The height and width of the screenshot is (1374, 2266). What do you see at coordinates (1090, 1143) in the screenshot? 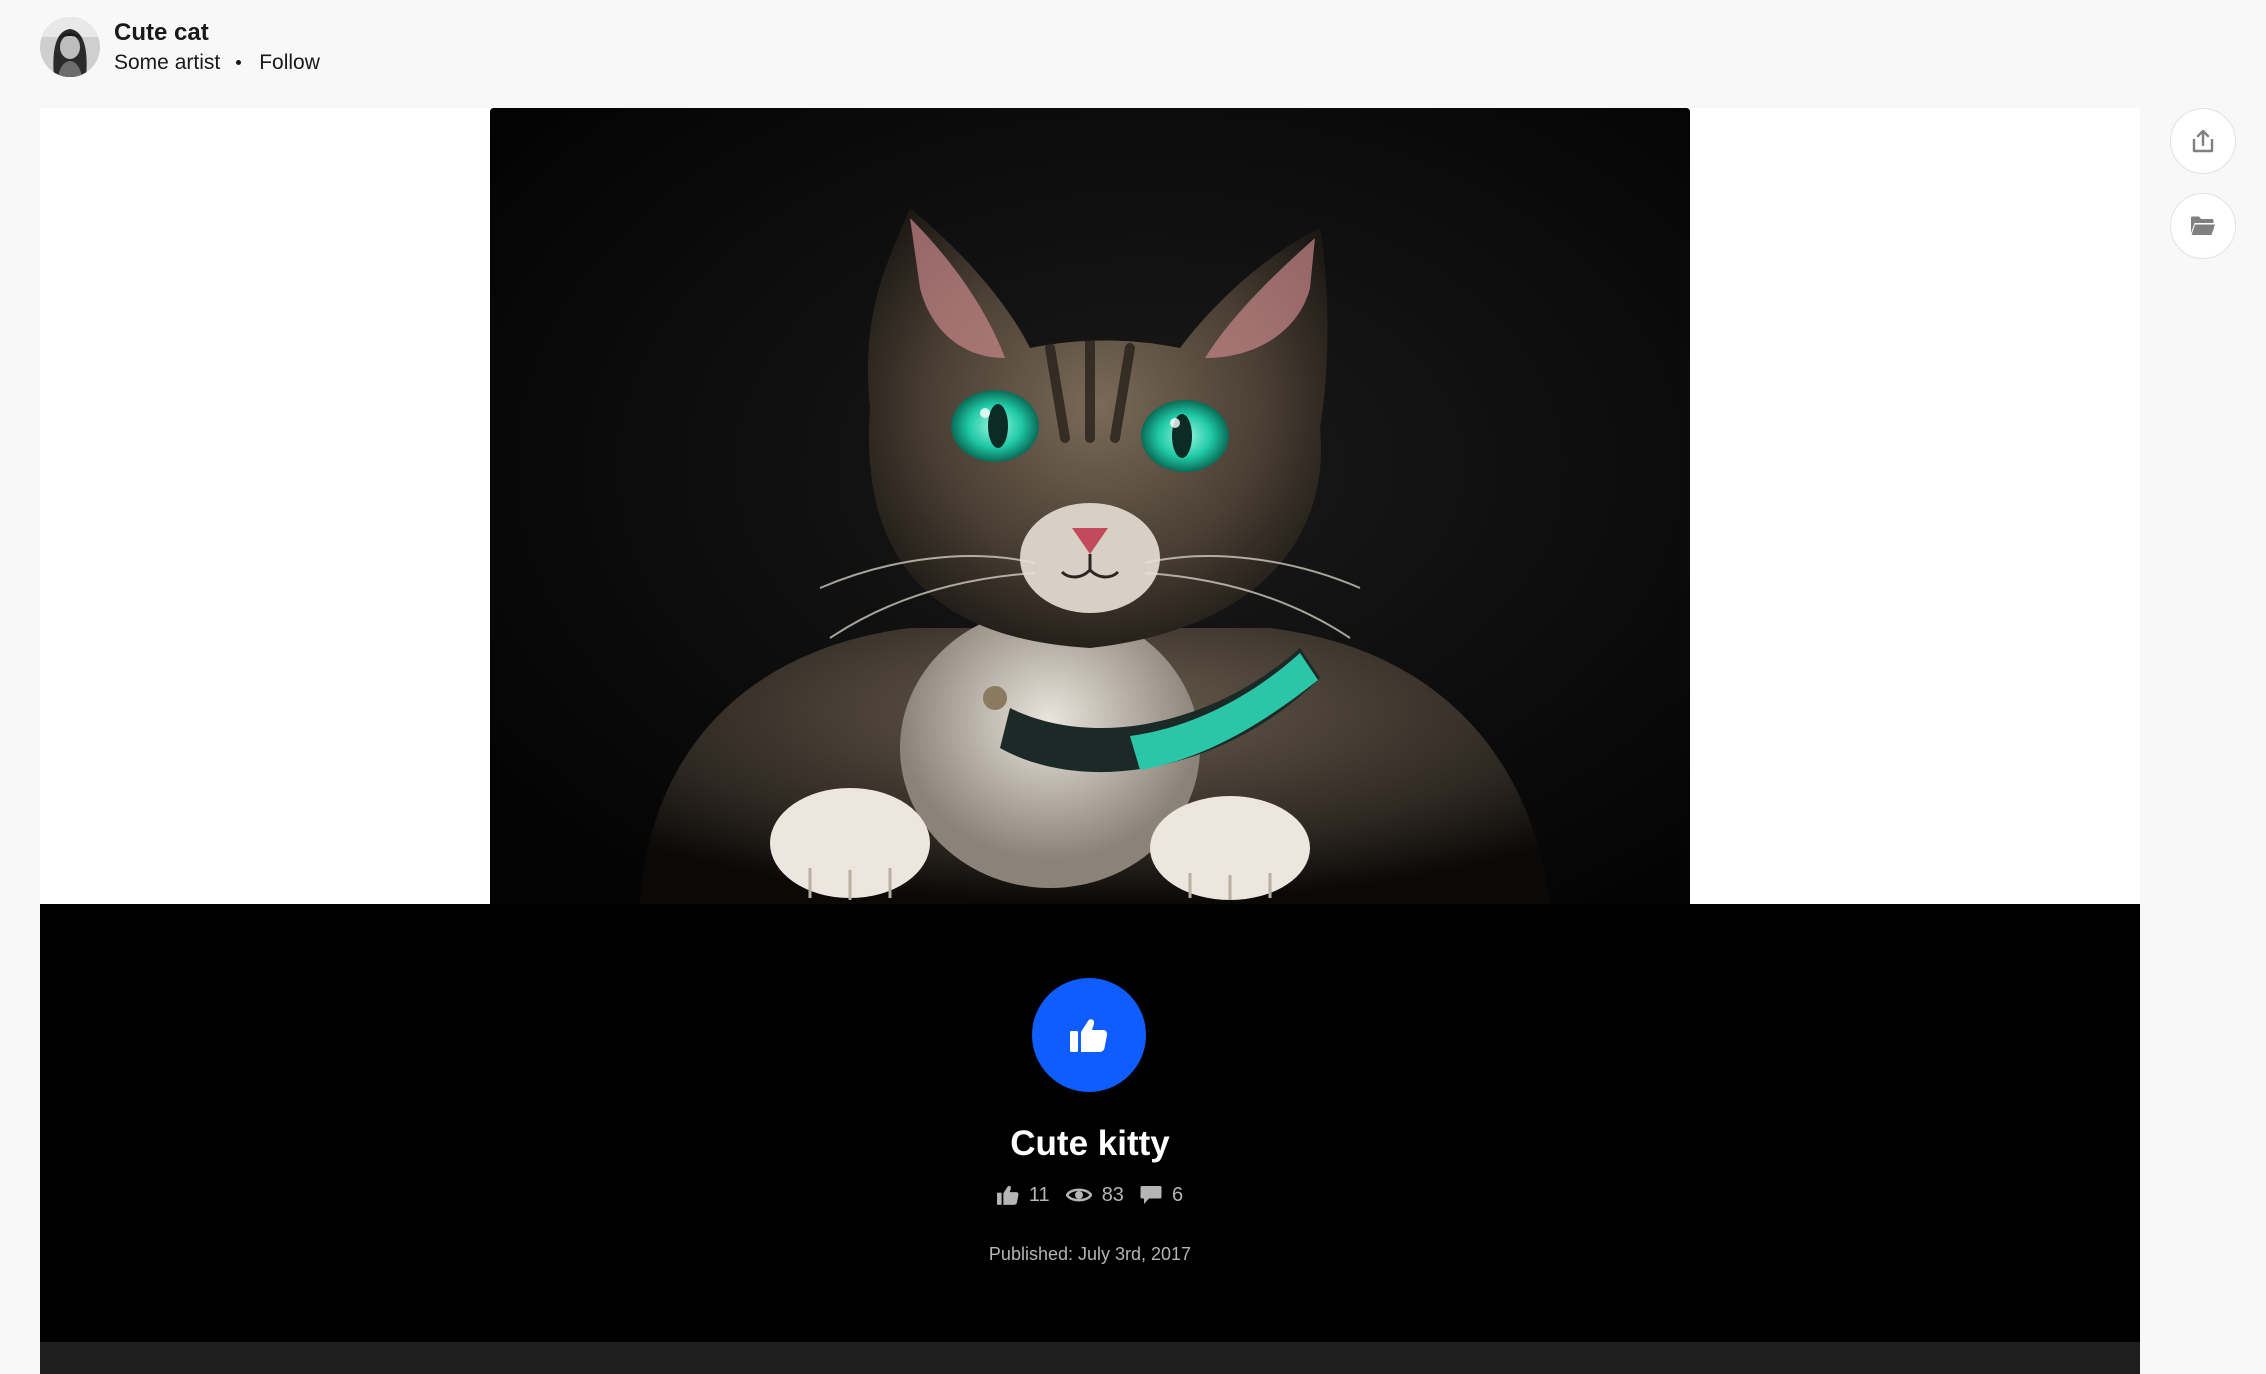
I see `project-name: Cute kitty` at bounding box center [1090, 1143].